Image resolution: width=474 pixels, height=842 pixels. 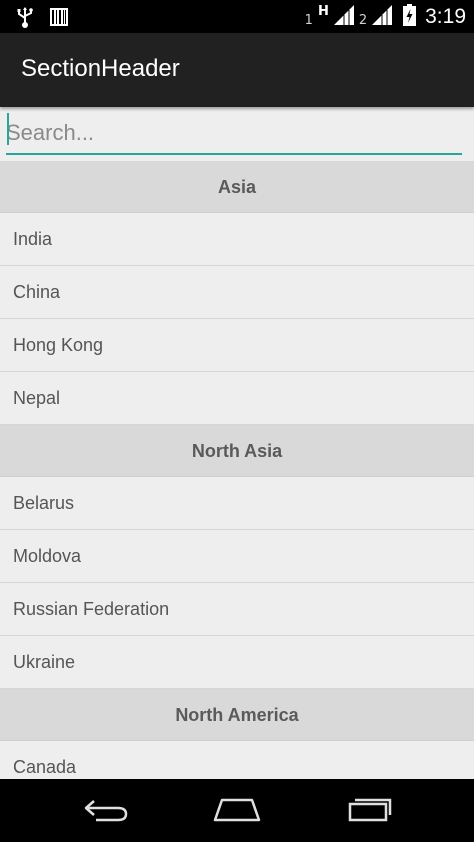 What do you see at coordinates (237, 609) in the screenshot?
I see `list-item: Russian Federation` at bounding box center [237, 609].